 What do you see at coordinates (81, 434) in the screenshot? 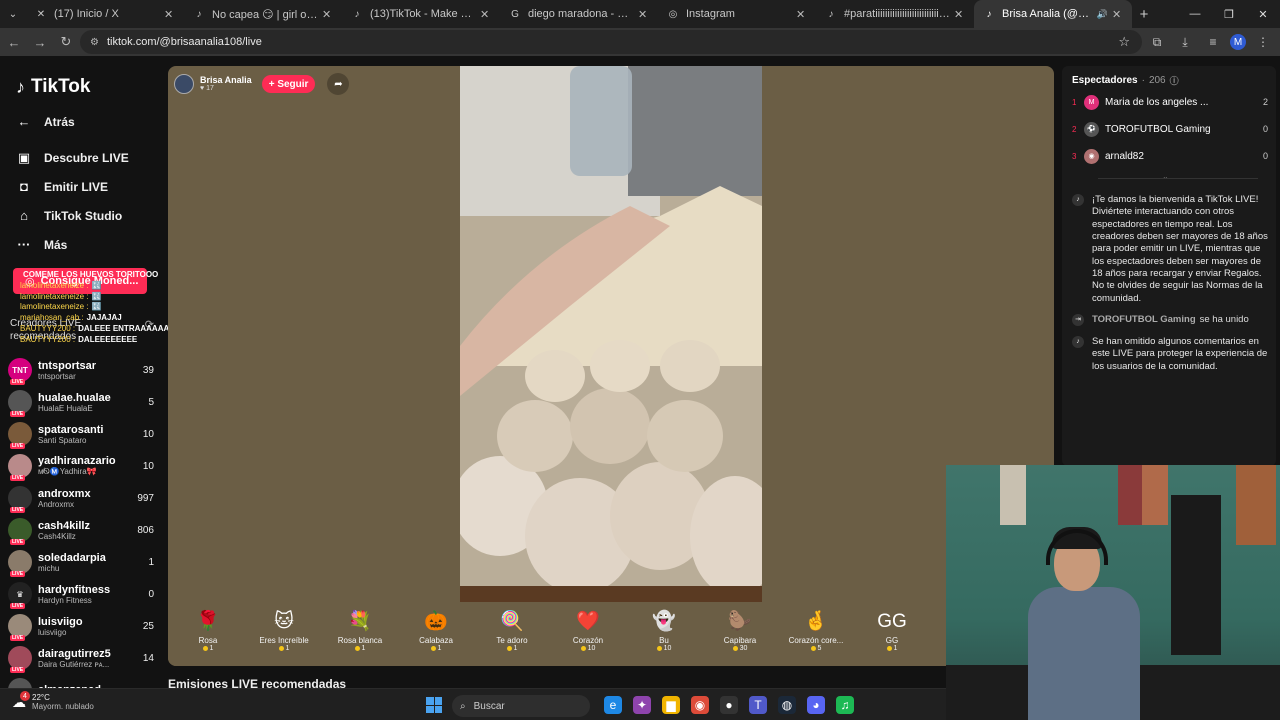
I see `recommended-creator: LIVE spatarosanti Santi Spataro 10` at bounding box center [81, 434].